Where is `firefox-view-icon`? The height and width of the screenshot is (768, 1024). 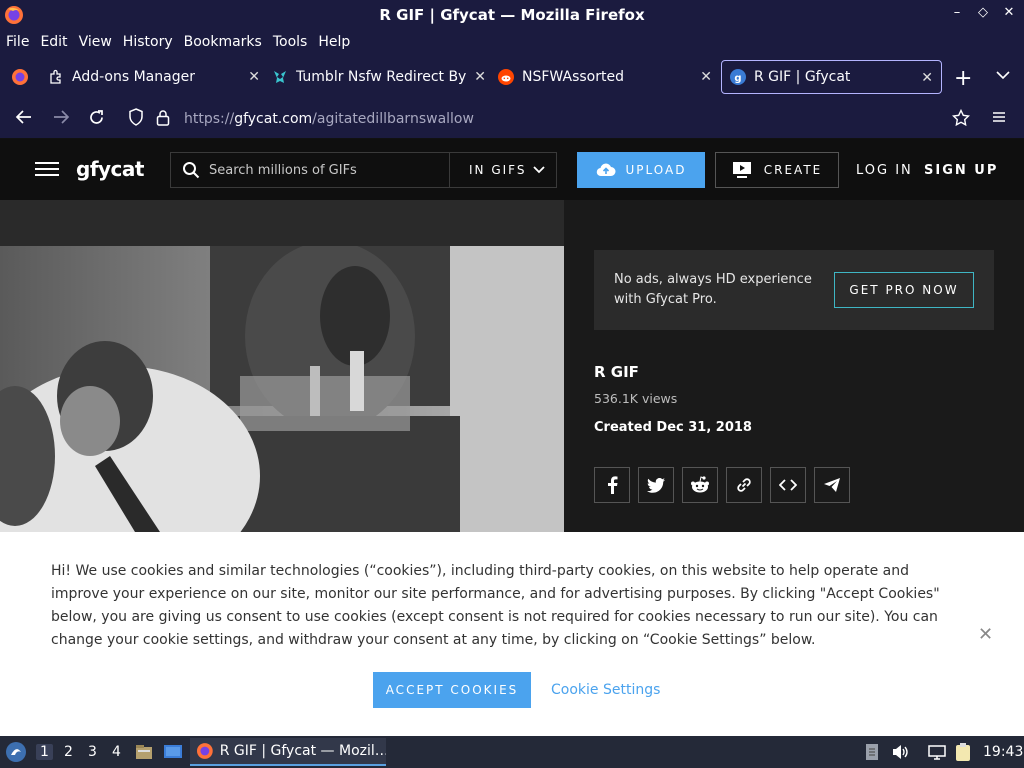 firefox-view-icon is located at coordinates (20, 77).